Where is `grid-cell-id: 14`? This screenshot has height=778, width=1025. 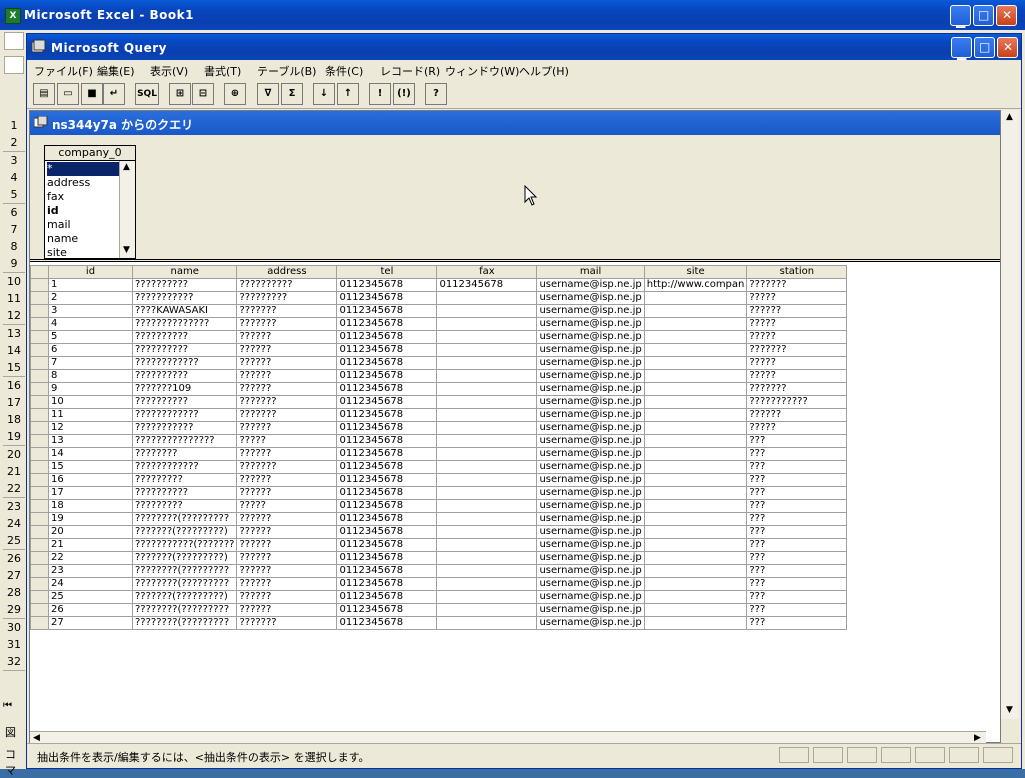
grid-cell-id: 14 is located at coordinates (90, 454).